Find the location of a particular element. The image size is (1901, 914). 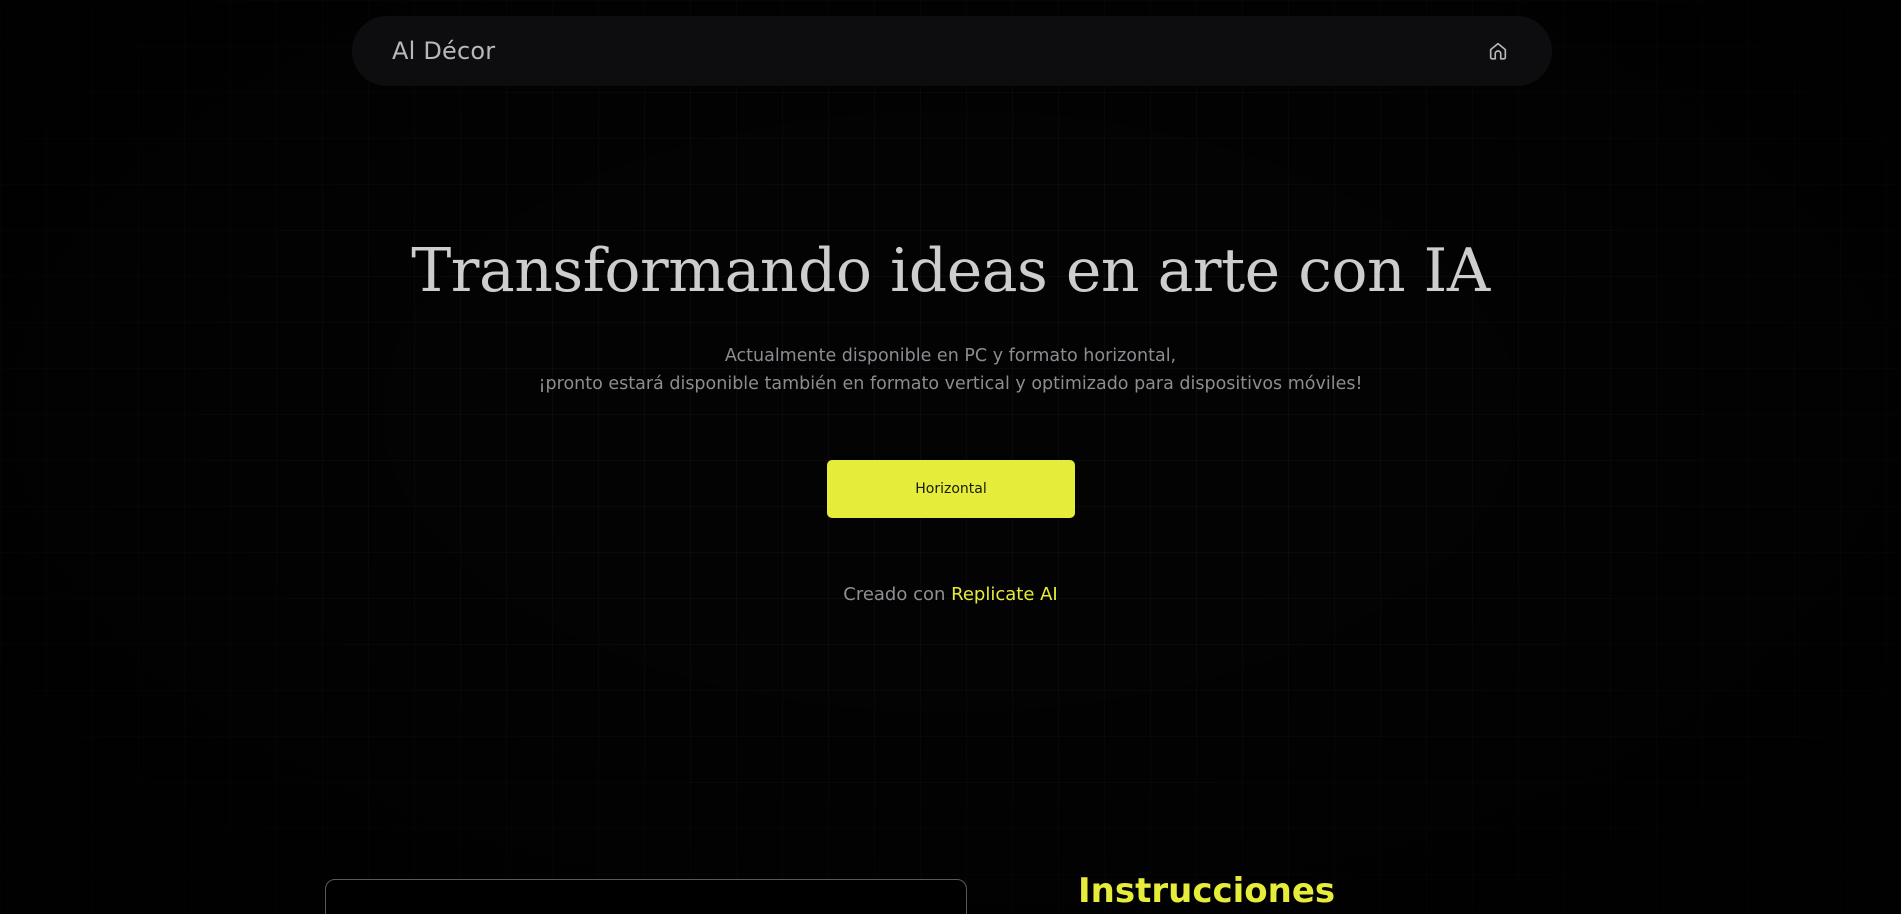

home-icon is located at coordinates (1498, 51).